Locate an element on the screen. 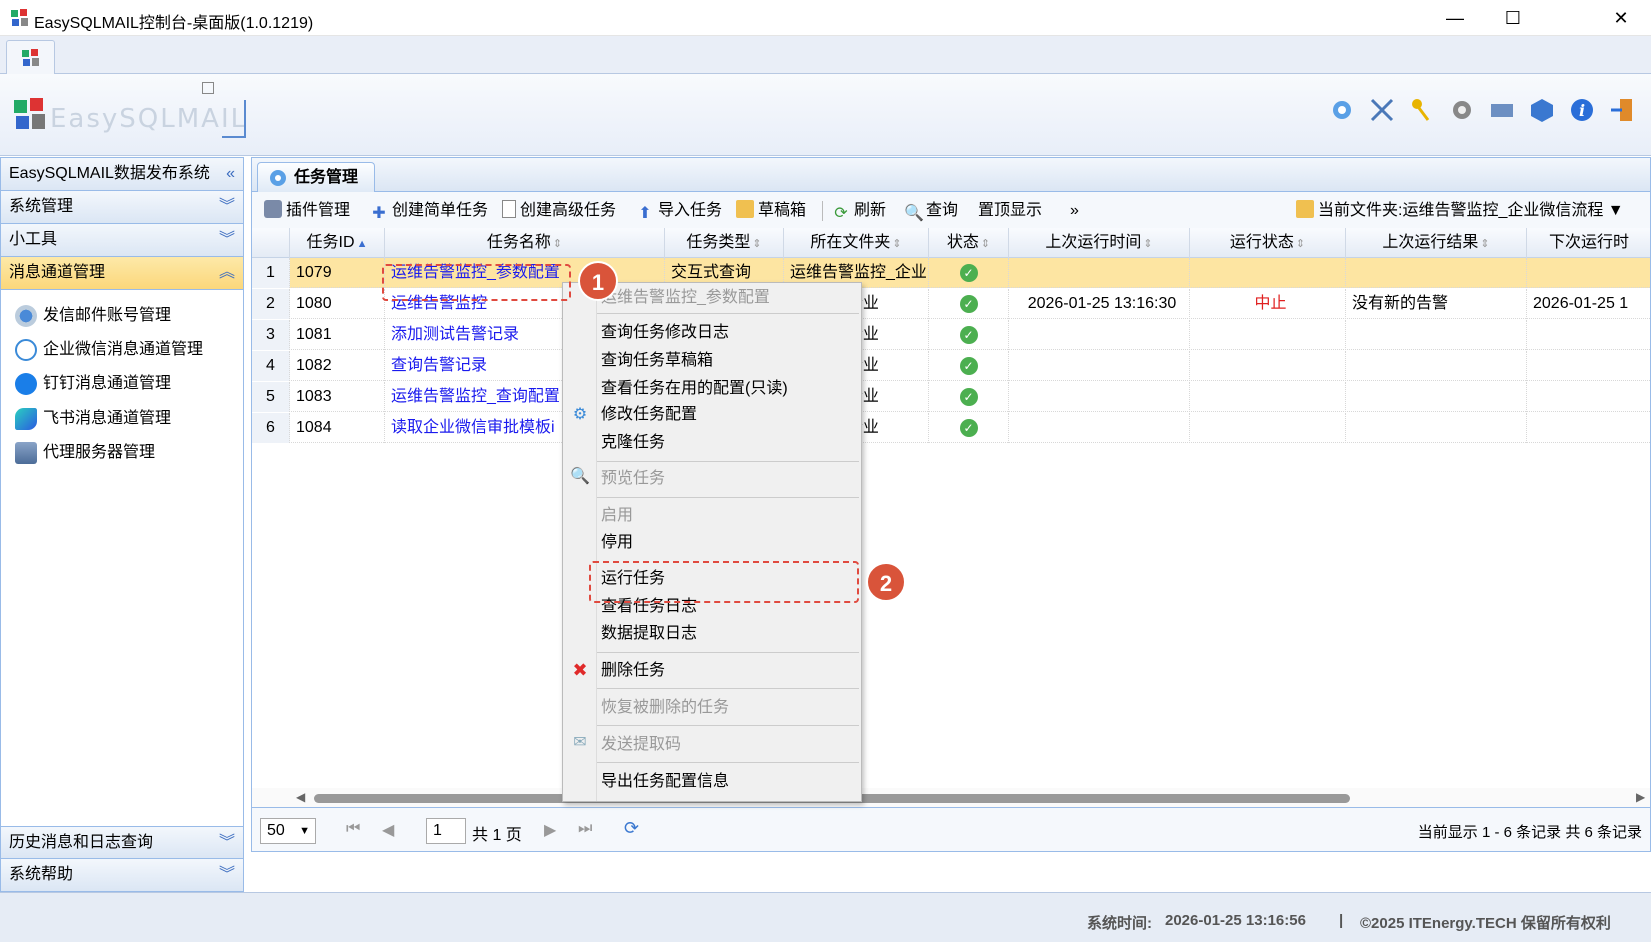 The image size is (1651, 942). current-folder-selector: 当前文件夹:运维告警监控_企业微信流程 ▼ is located at coordinates (1460, 211).